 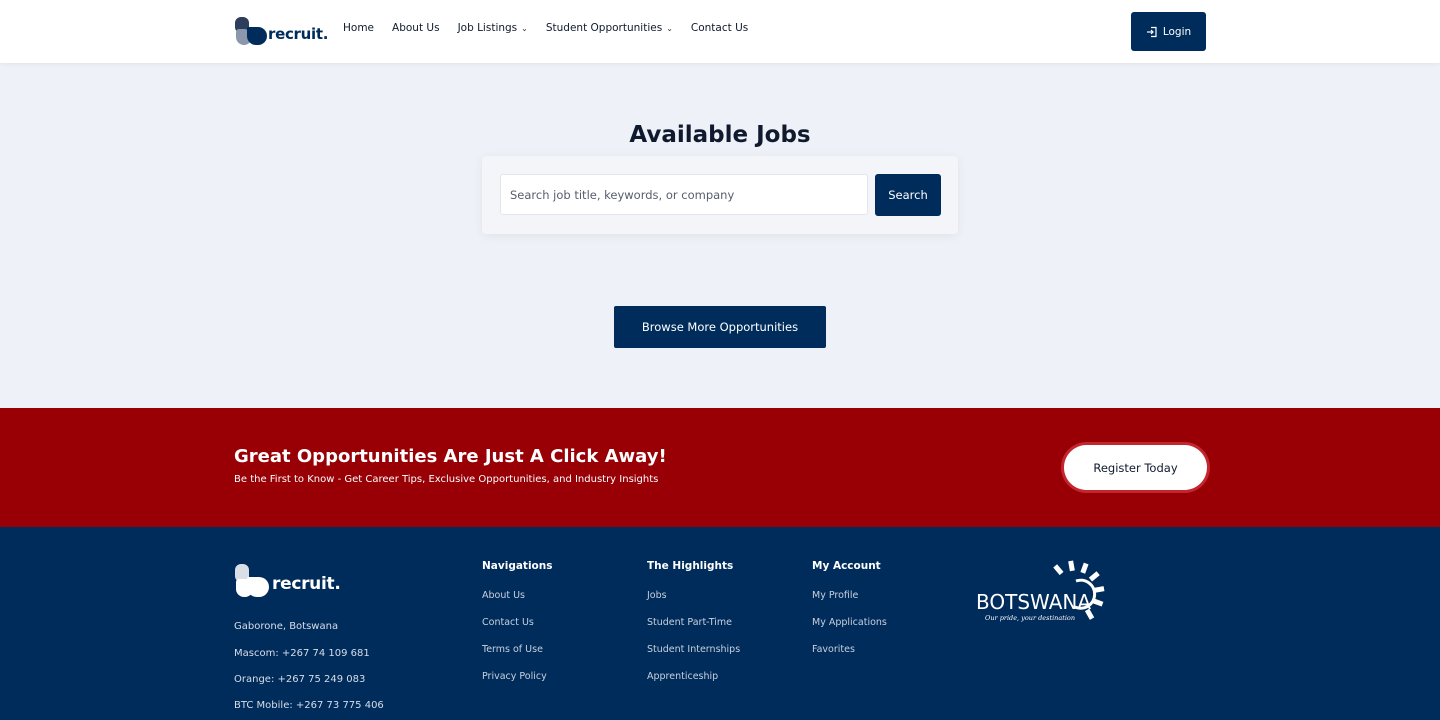 I want to click on footer-link-about-us: About Us, so click(x=517, y=596).